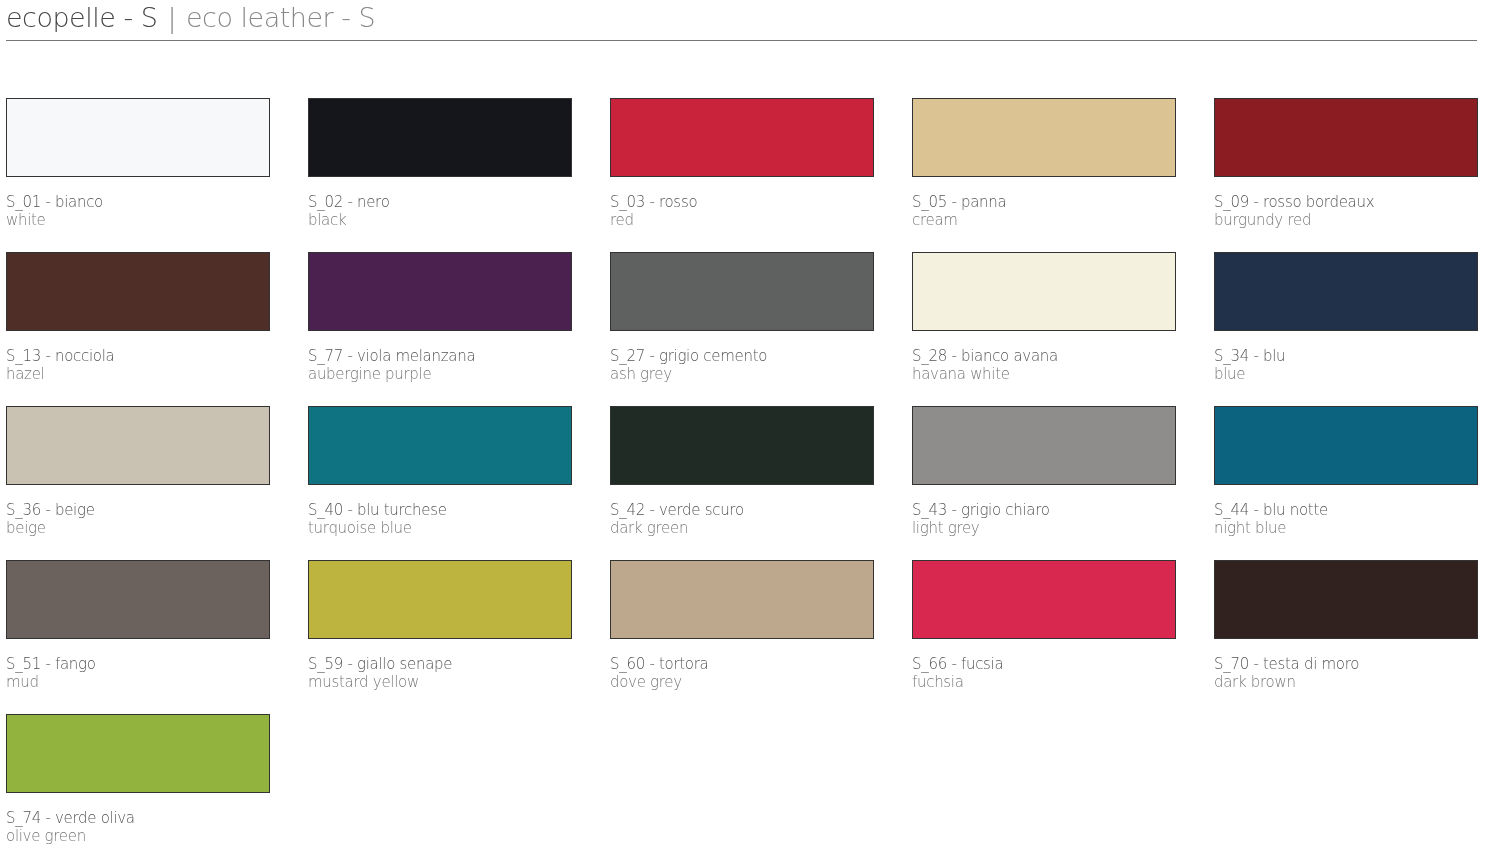  I want to click on swatch-code: S_70 - testa di moro, so click(1287, 664).